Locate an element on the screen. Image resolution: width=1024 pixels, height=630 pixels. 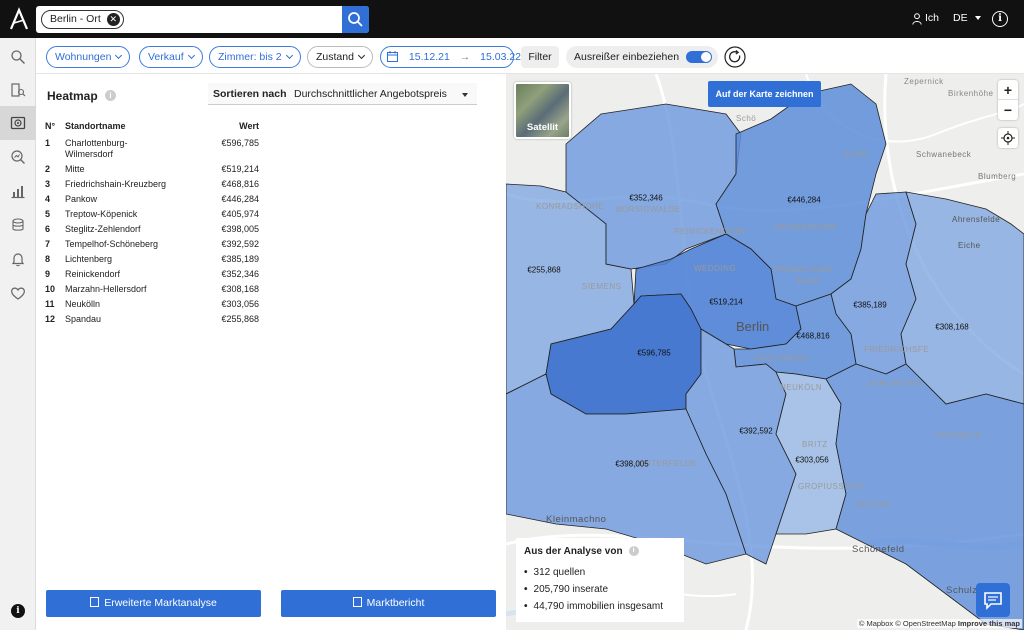
market-report-button: Marktbericht is located at coordinates (388, 603).